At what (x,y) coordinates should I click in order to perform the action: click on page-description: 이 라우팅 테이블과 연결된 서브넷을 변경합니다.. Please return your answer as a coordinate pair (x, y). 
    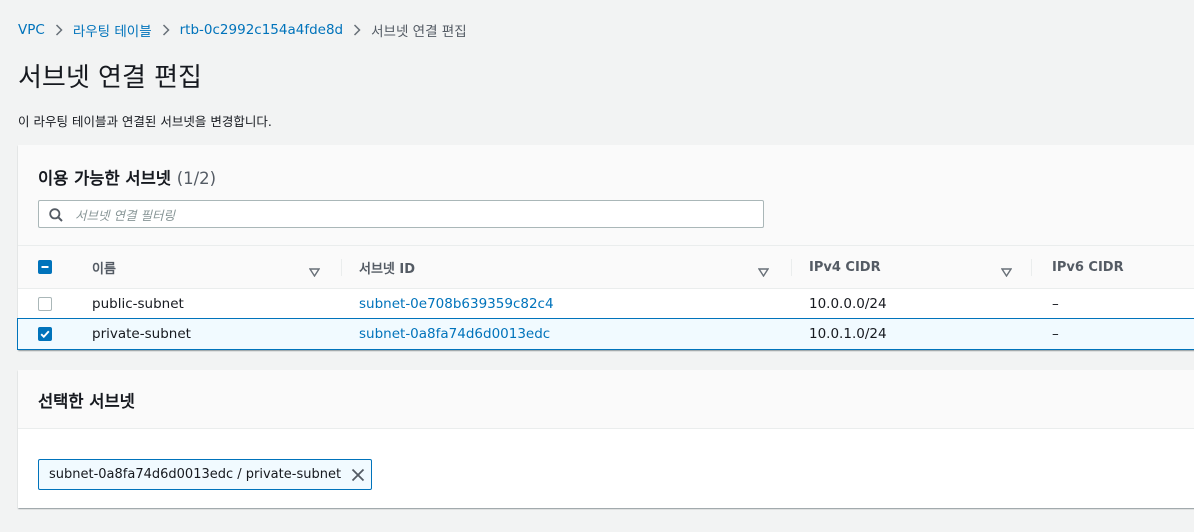
    Looking at the image, I should click on (145, 121).